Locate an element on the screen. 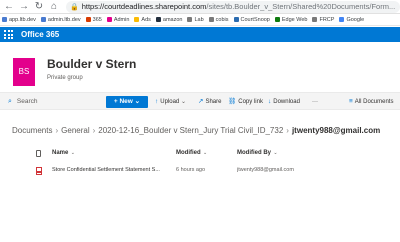 The height and width of the screenshot is (242, 400). bookmark-item: FRCP is located at coordinates (323, 20).